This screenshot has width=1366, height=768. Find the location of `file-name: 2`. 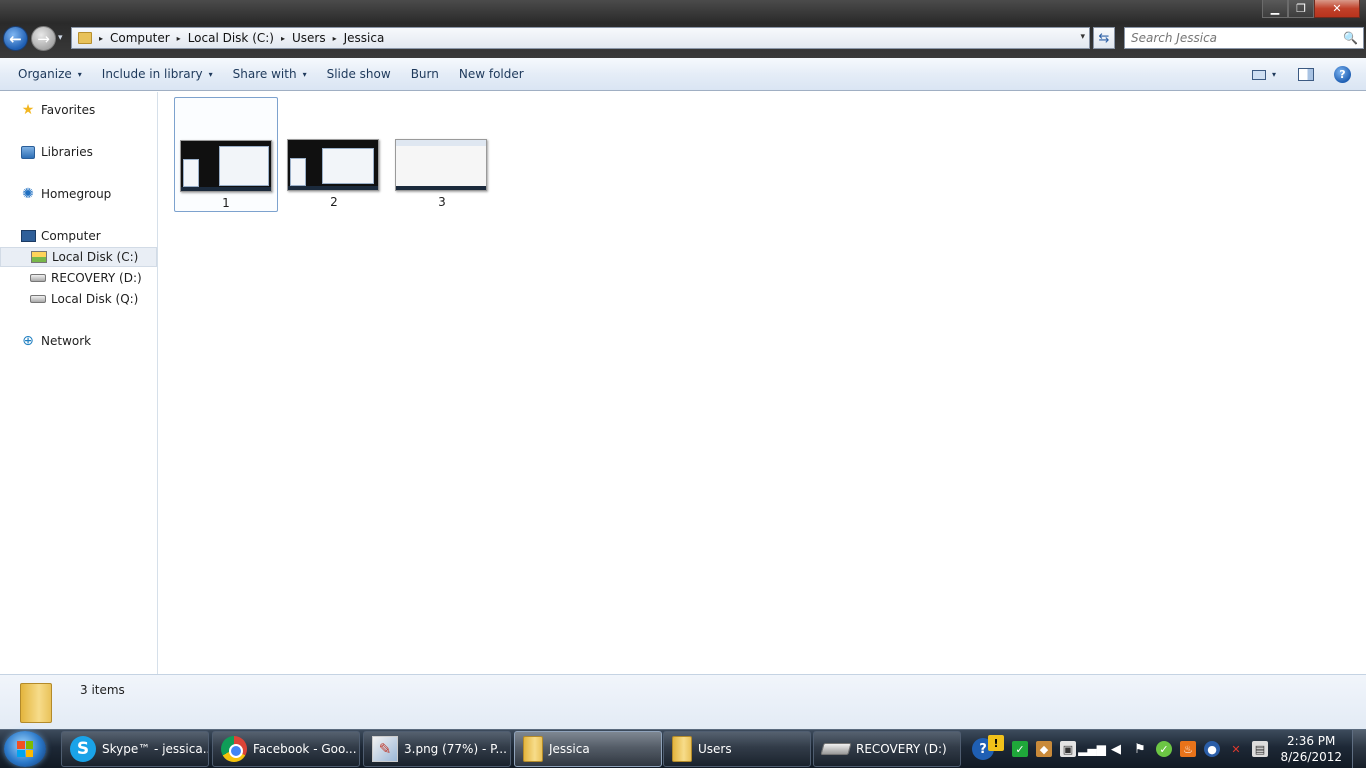

file-name: 2 is located at coordinates (334, 202).